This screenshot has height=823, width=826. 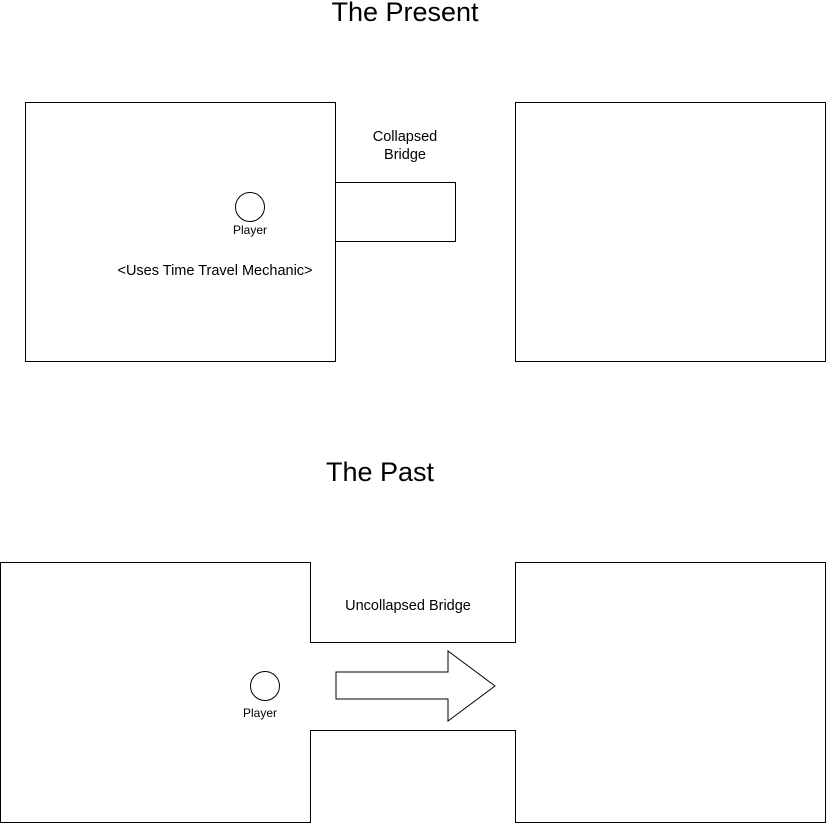 I want to click on present-title: The Present, so click(x=405, y=13).